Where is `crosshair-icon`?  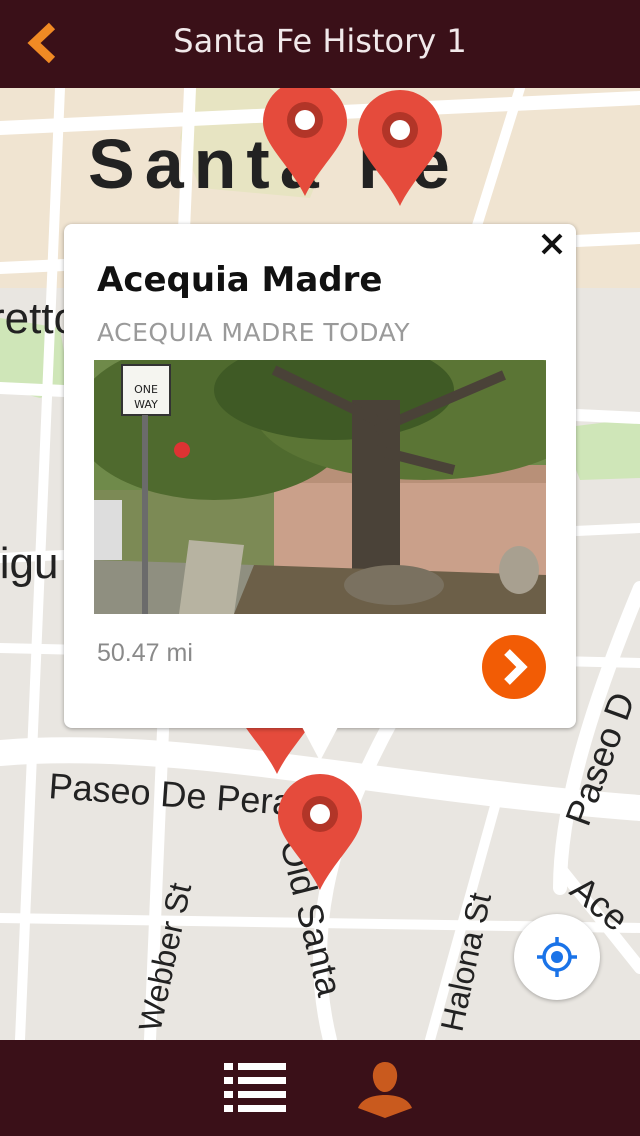
crosshair-icon is located at coordinates (557, 957).